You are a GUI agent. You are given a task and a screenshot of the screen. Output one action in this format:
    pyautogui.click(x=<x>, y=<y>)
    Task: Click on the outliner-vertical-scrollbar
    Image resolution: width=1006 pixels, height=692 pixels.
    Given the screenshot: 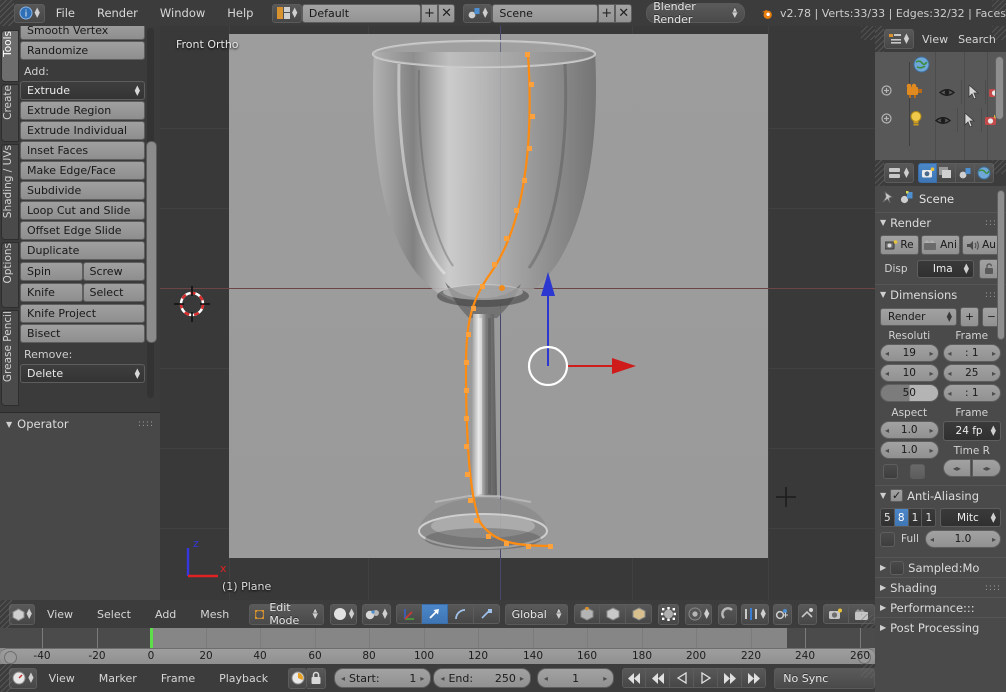 What is the action you would take?
    pyautogui.click(x=999, y=88)
    